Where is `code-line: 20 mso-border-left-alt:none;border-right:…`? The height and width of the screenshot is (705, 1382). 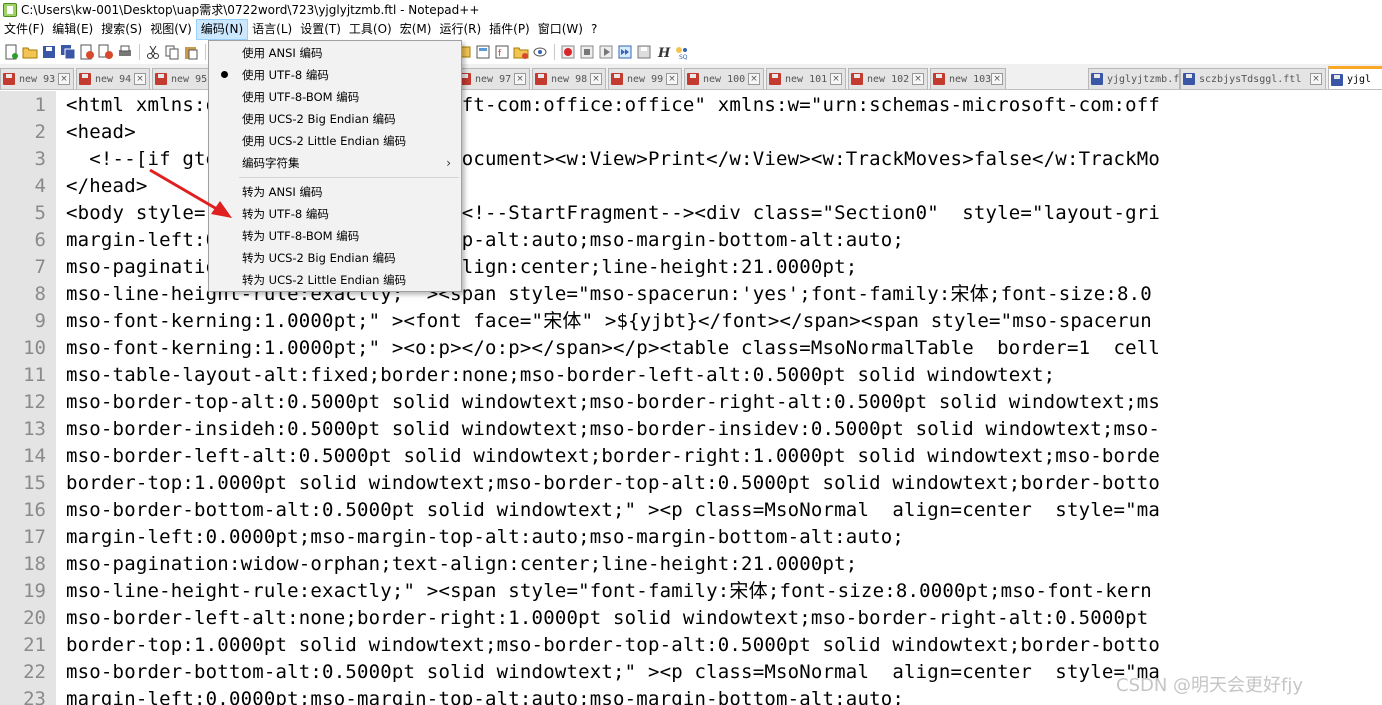
code-line: 20 mso-border-left-alt:none;border-right:… is located at coordinates (691, 618).